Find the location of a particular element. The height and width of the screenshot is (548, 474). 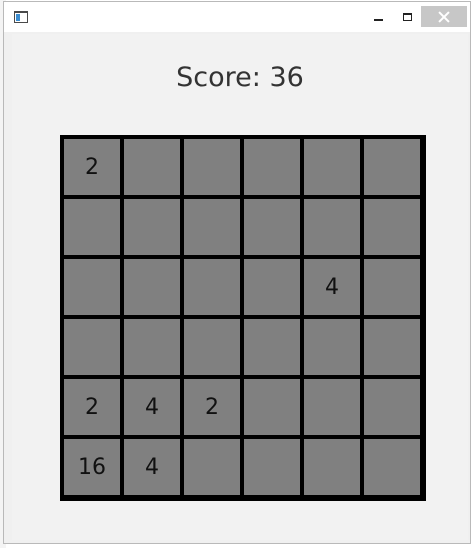

title-bar is located at coordinates (237, 17).